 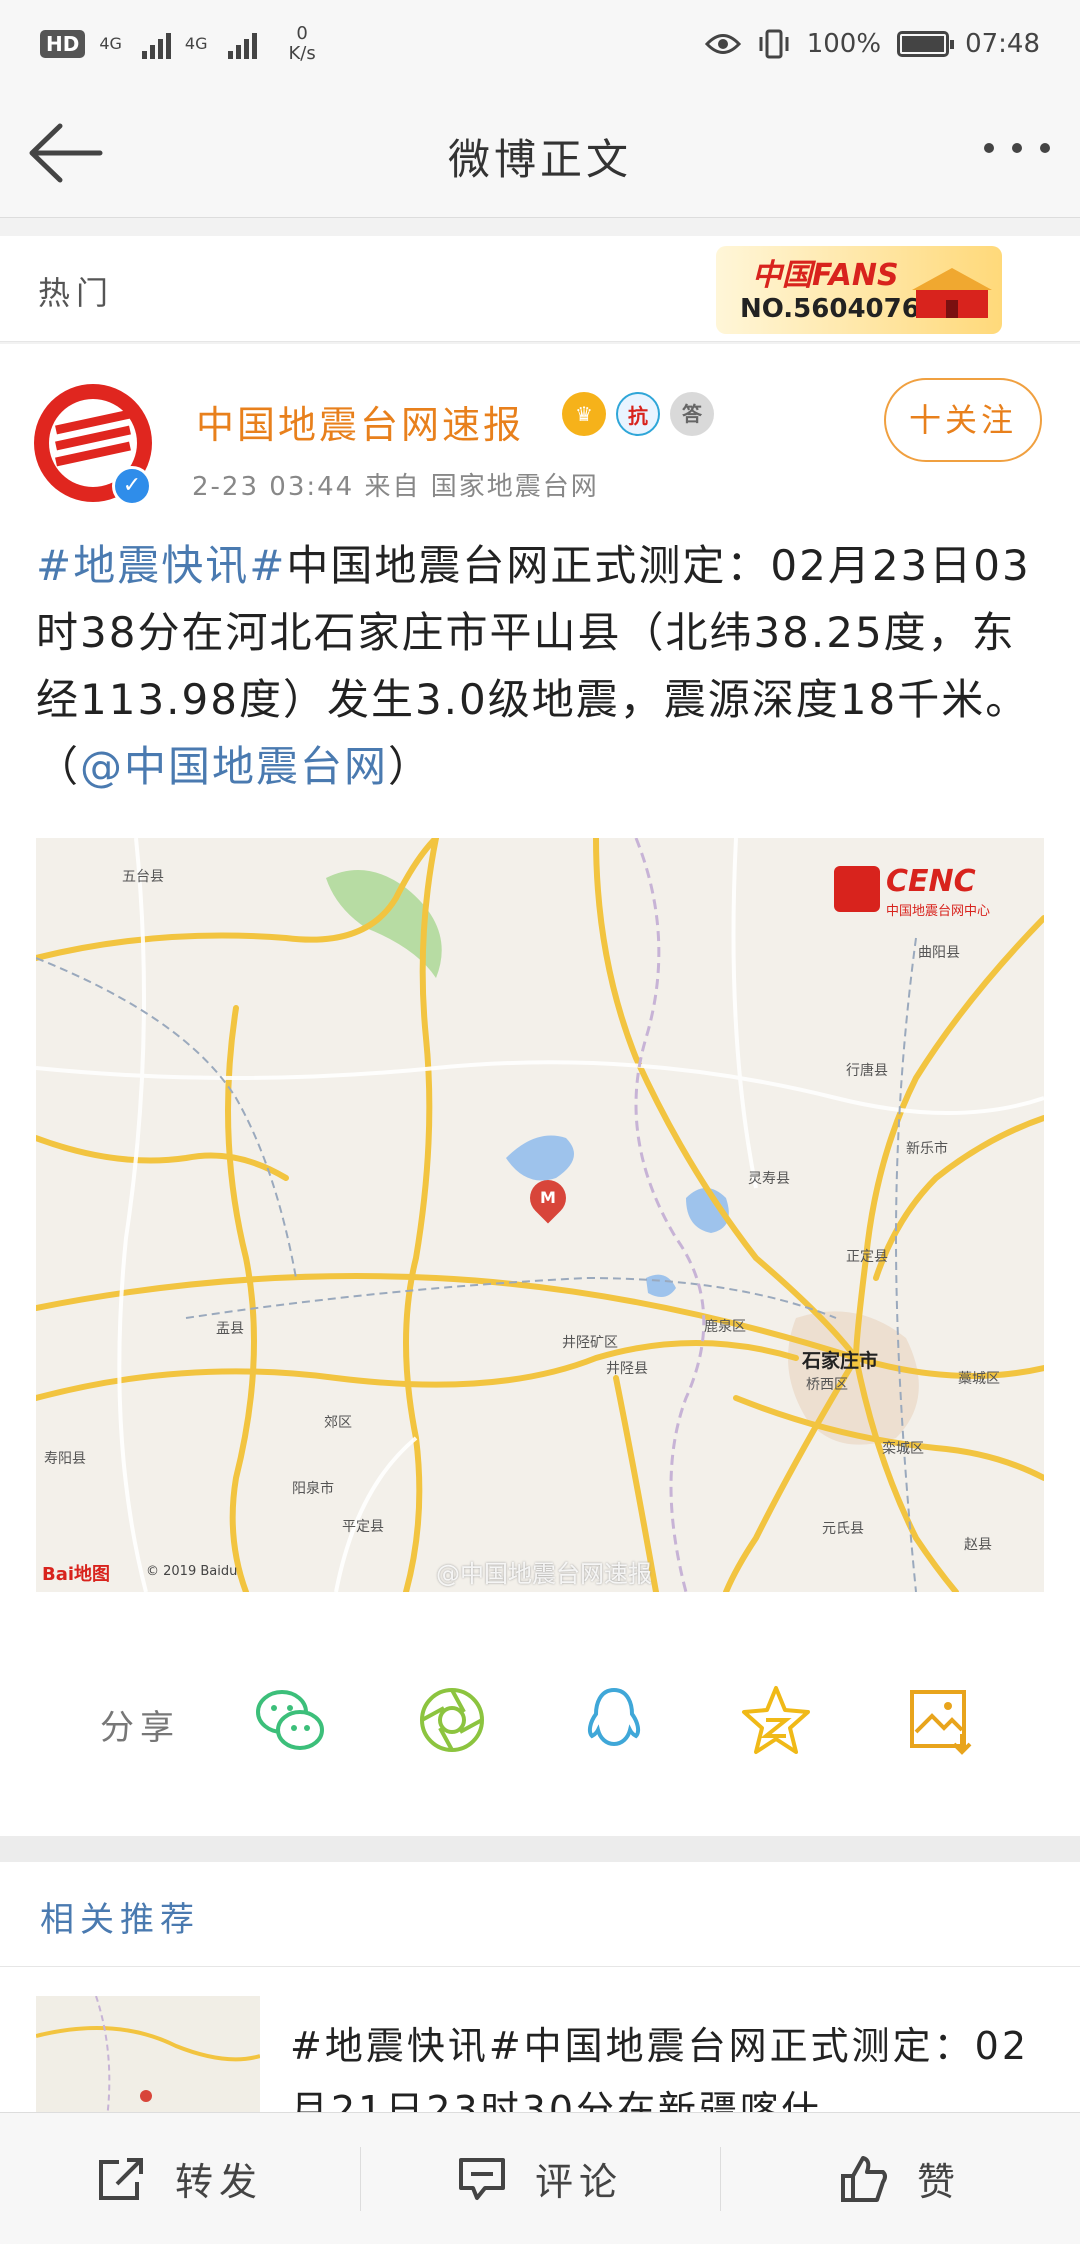 What do you see at coordinates (827, 1385) in the screenshot?
I see `map-label: 桥西区` at bounding box center [827, 1385].